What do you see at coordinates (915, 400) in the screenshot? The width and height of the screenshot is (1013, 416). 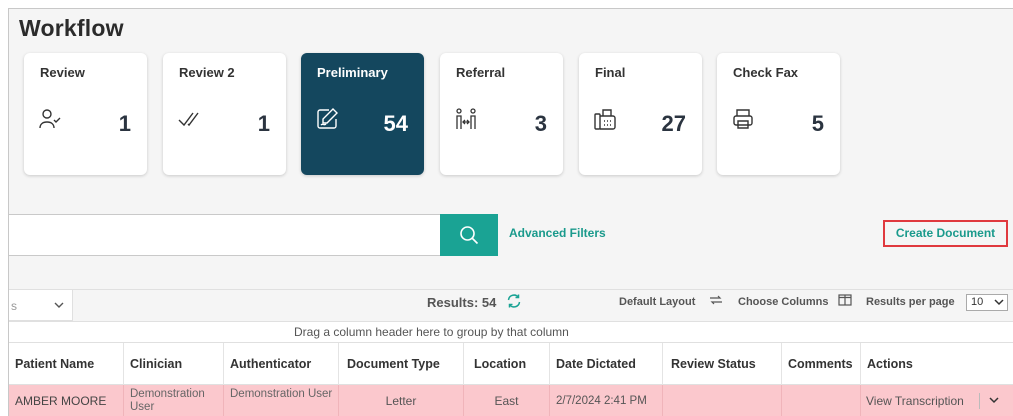 I see `view-transcription-button: View Transcription` at bounding box center [915, 400].